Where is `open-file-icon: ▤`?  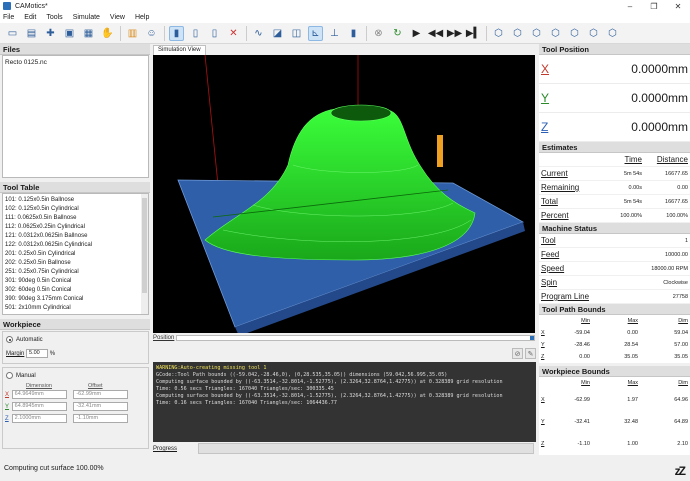 open-file-icon: ▤ is located at coordinates (31, 33).